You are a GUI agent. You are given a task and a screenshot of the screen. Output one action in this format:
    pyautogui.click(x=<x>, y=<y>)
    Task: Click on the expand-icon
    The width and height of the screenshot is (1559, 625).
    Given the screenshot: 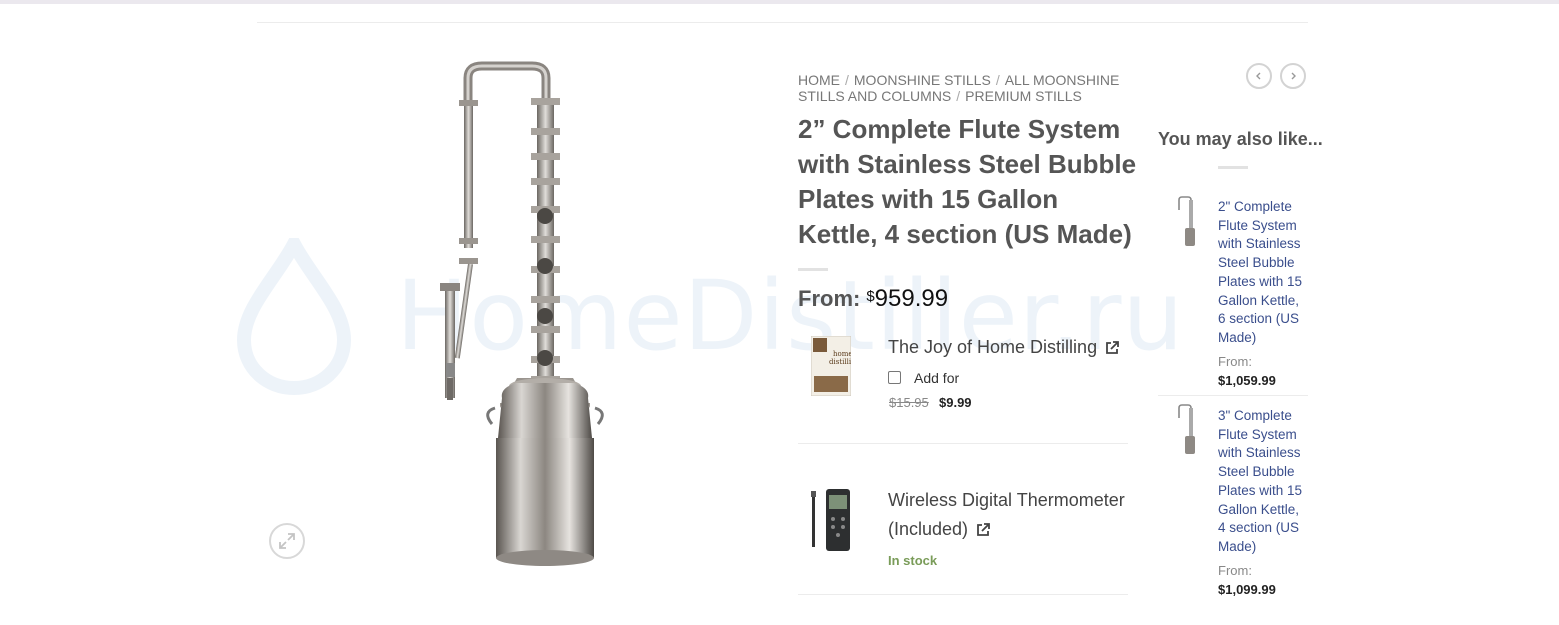 What is the action you would take?
    pyautogui.click(x=287, y=541)
    